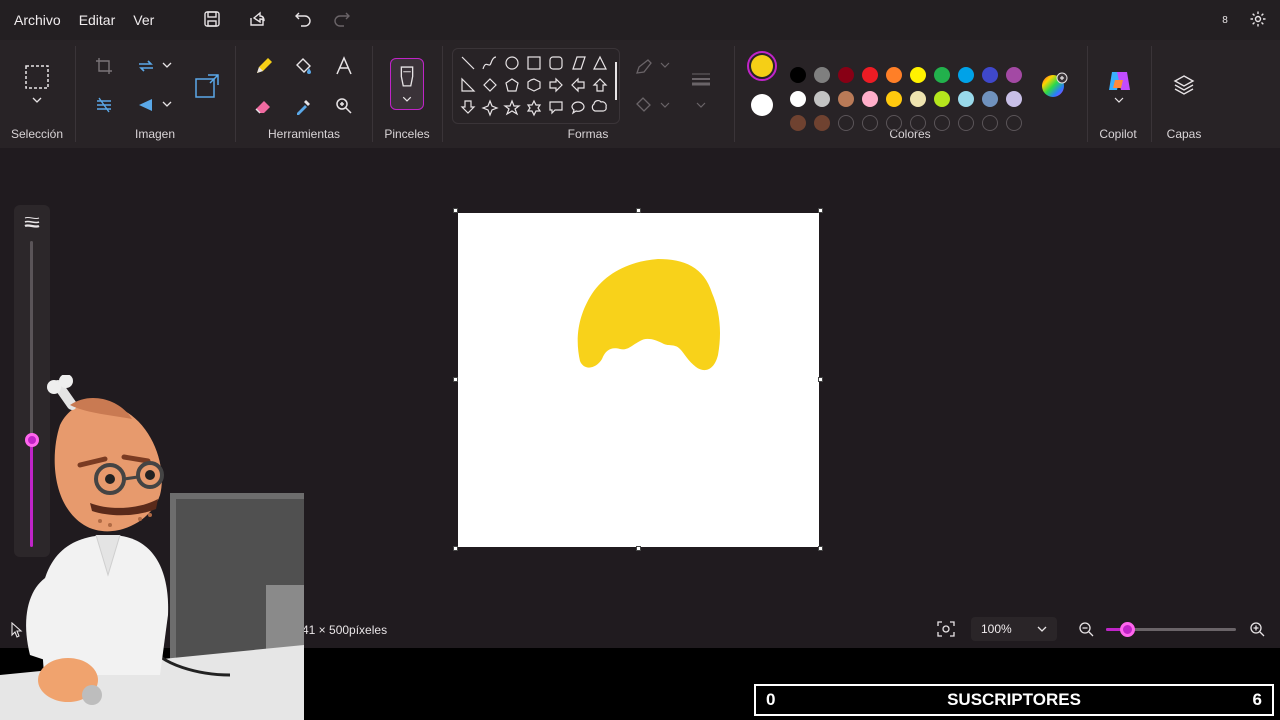  Describe the element at coordinates (648, 315) in the screenshot. I see `yellow-paint-stroke` at that location.